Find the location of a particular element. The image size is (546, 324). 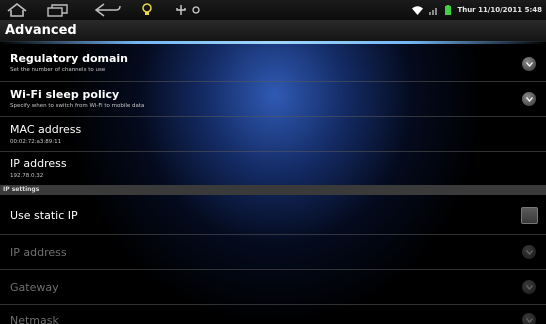

back-icon is located at coordinates (107, 10).